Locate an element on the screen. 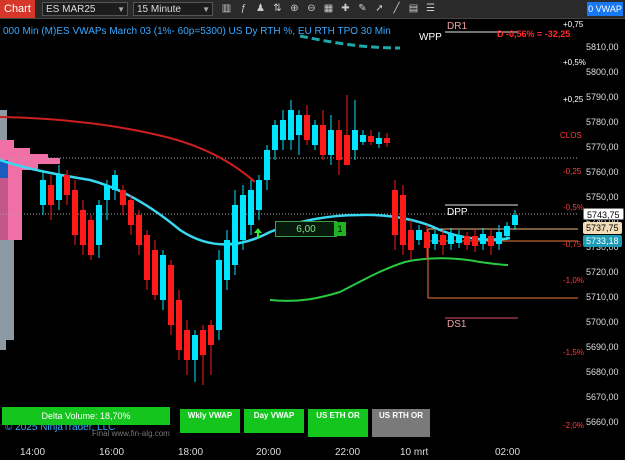  ds1-label: DS1 is located at coordinates (457, 324).